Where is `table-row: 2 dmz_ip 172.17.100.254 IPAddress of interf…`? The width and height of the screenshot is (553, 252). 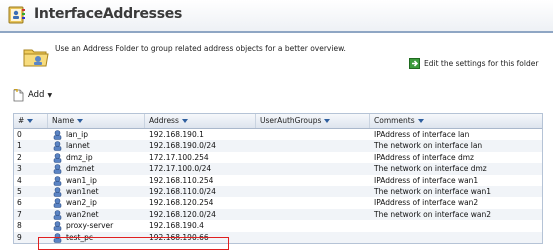
table-row: 2 dmz_ip 172.17.100.254 IPAddress of interf… is located at coordinates (278, 157).